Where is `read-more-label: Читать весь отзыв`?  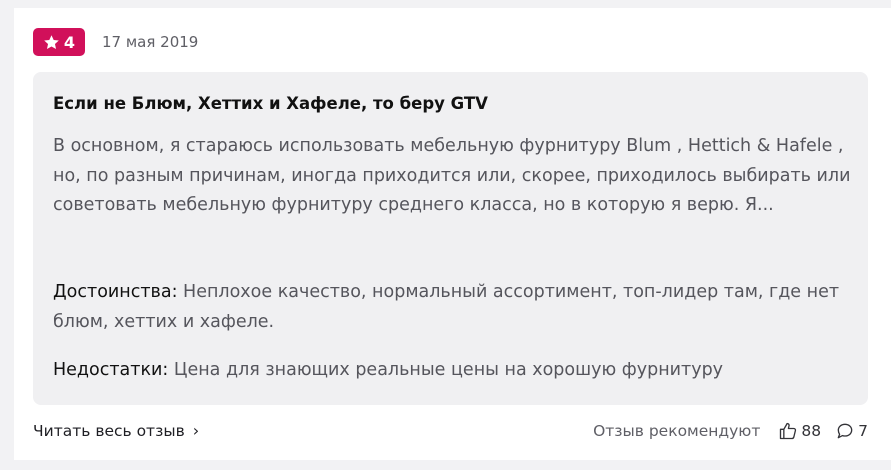 read-more-label: Читать весь отзыв is located at coordinates (109, 431).